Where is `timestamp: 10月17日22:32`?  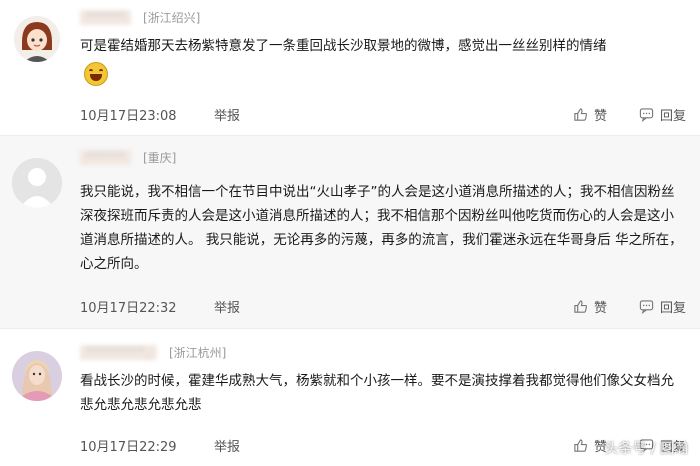
timestamp: 10月17日22:32 is located at coordinates (128, 308).